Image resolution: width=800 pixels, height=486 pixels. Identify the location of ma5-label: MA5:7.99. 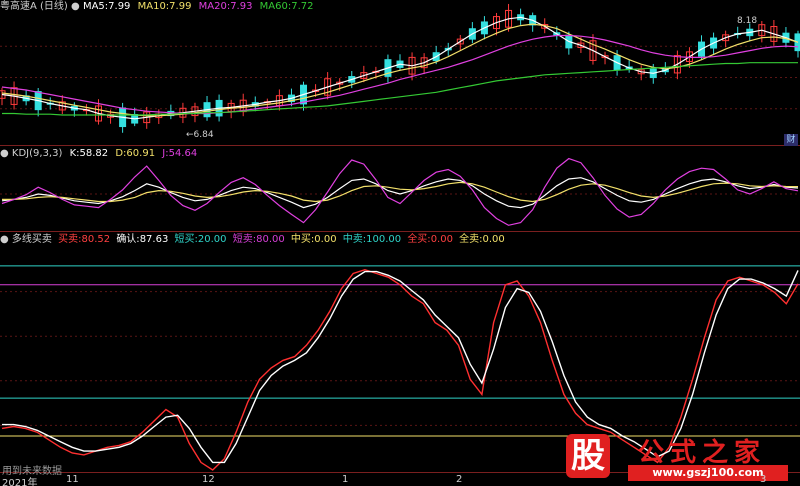
(106, 6).